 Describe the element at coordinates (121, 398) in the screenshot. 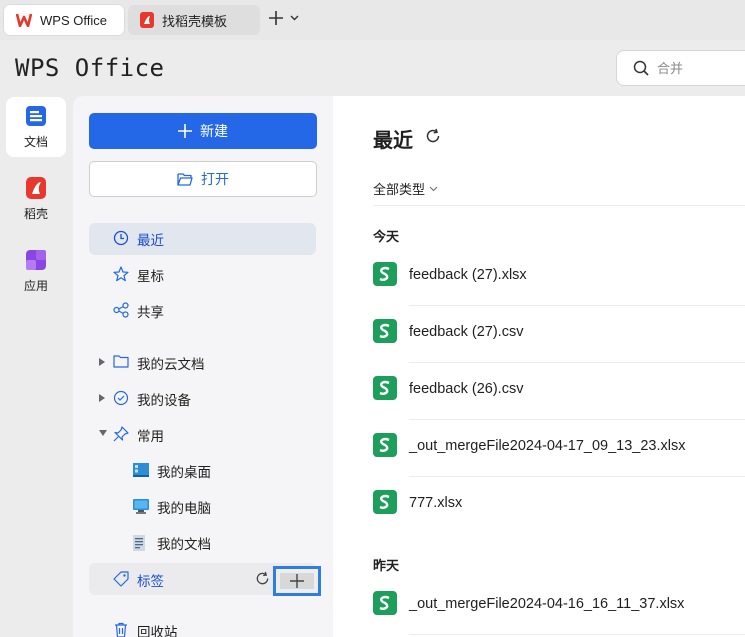

I see `device-icon` at that location.